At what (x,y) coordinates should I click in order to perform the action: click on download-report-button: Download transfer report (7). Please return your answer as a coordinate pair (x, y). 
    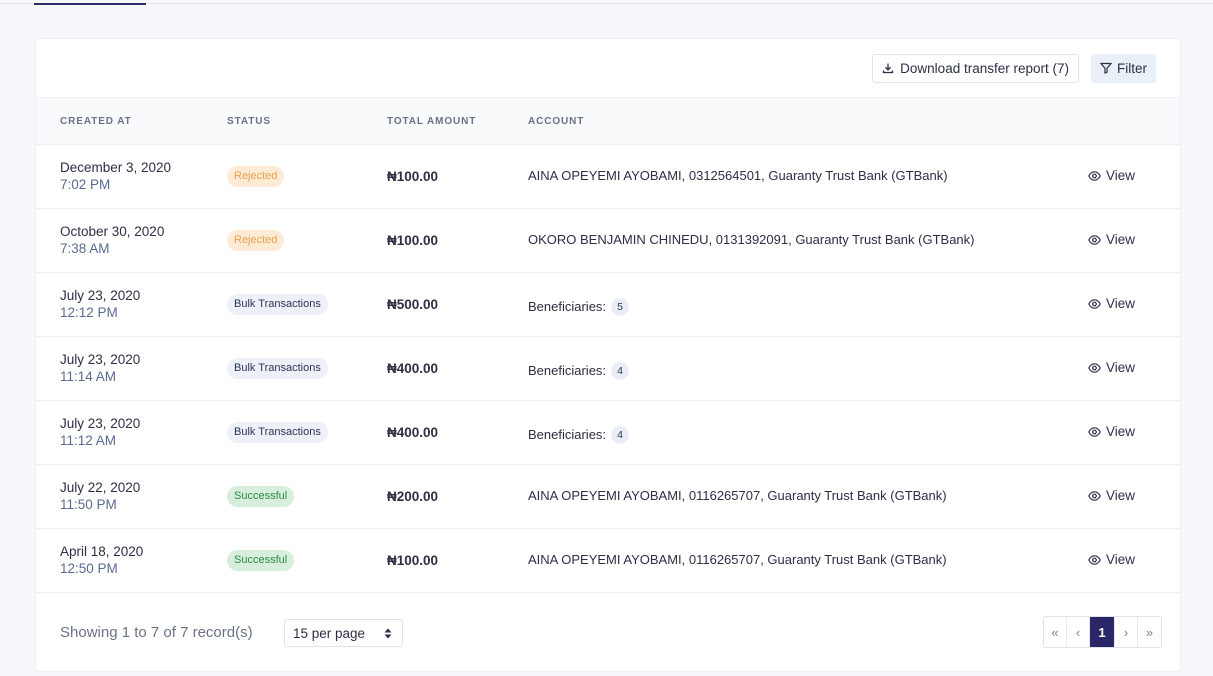
    Looking at the image, I should click on (975, 68).